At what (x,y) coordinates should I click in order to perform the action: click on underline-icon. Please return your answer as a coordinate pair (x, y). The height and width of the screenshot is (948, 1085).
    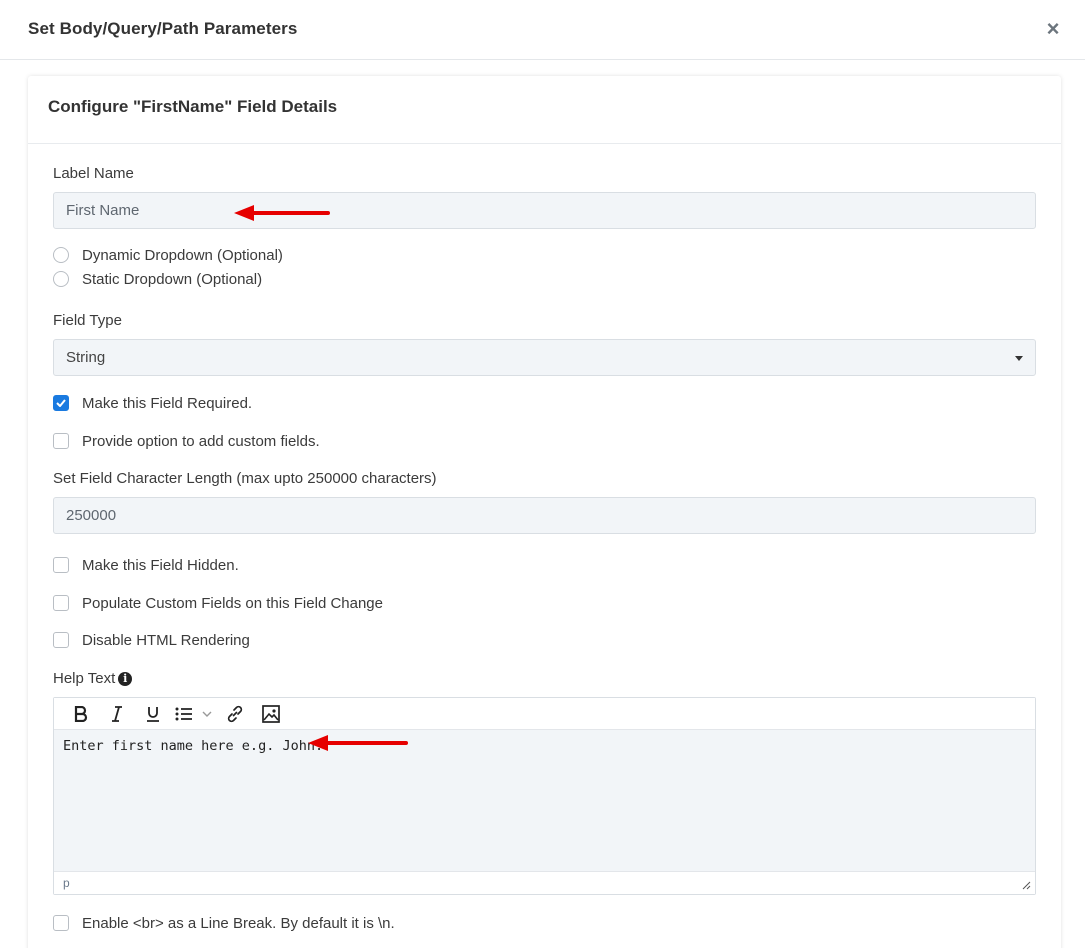
    Looking at the image, I should click on (153, 714).